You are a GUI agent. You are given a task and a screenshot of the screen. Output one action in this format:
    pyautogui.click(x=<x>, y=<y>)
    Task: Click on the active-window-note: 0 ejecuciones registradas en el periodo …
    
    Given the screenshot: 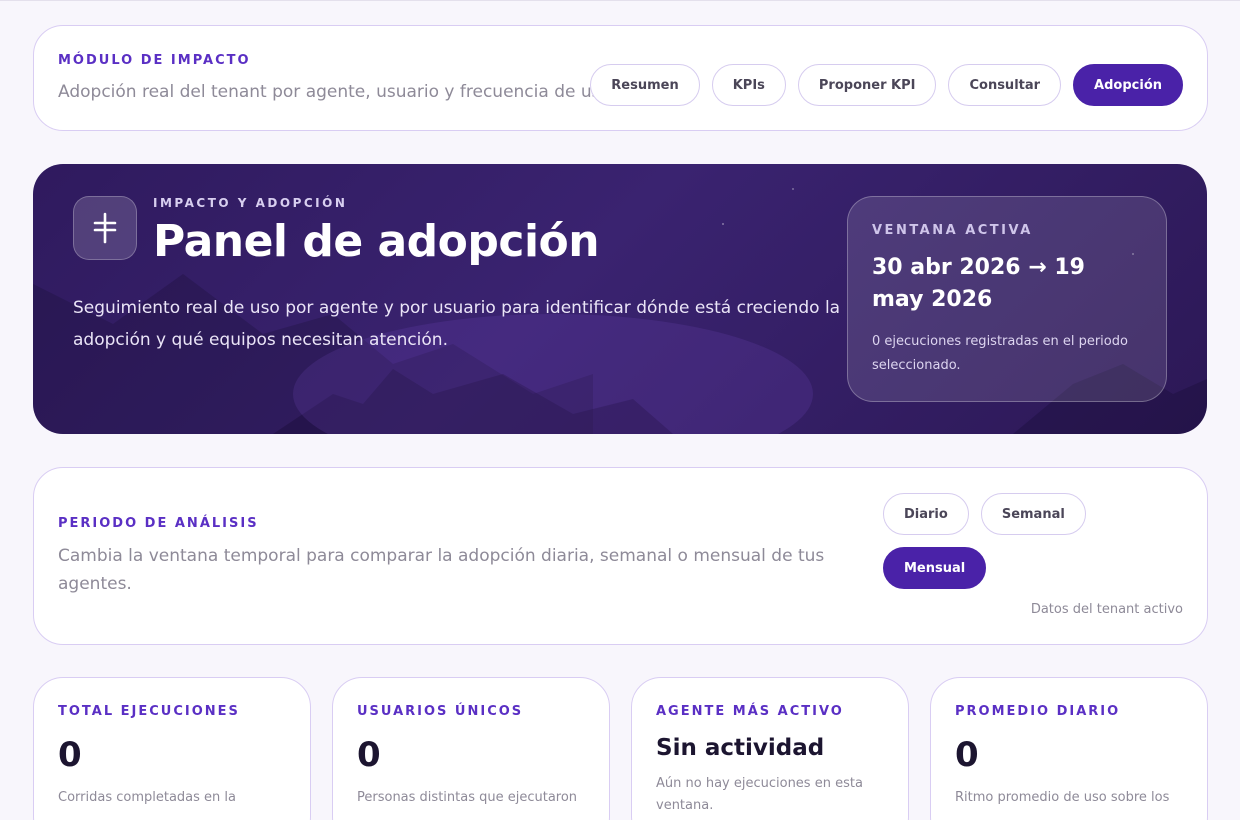 What is the action you would take?
    pyautogui.click(x=1000, y=353)
    